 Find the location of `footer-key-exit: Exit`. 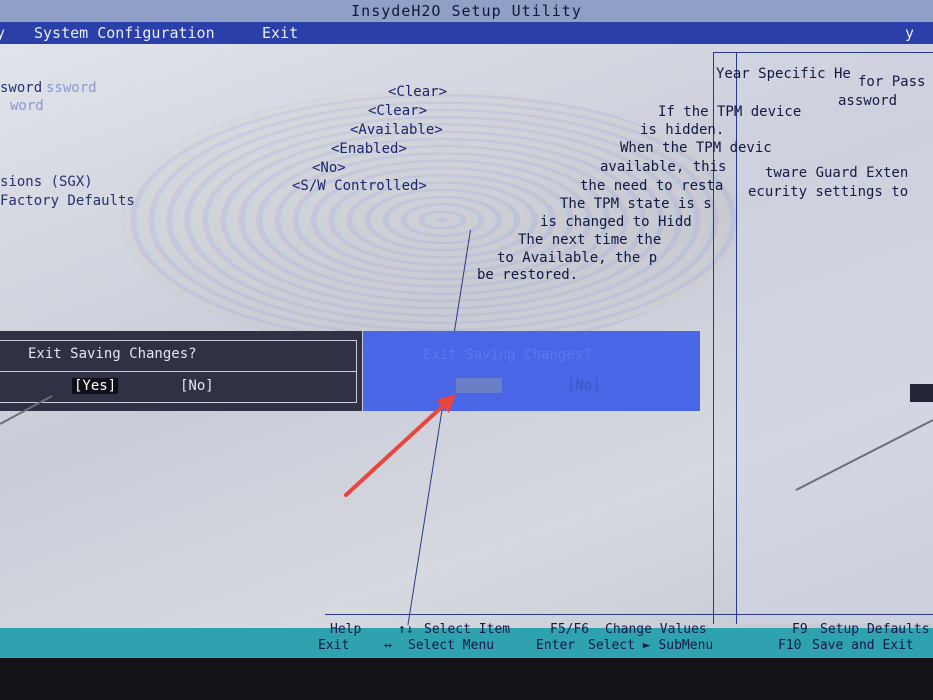

footer-key-exit: Exit is located at coordinates (334, 645).